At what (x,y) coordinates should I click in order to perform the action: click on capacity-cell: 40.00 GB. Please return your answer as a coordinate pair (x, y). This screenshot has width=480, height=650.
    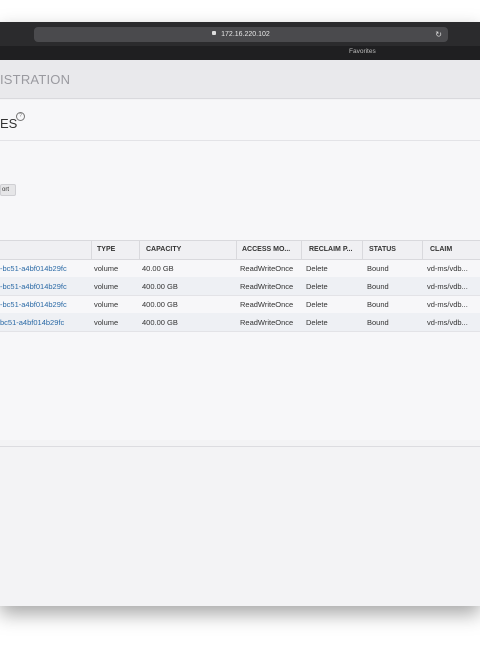
    Looking at the image, I should click on (158, 268).